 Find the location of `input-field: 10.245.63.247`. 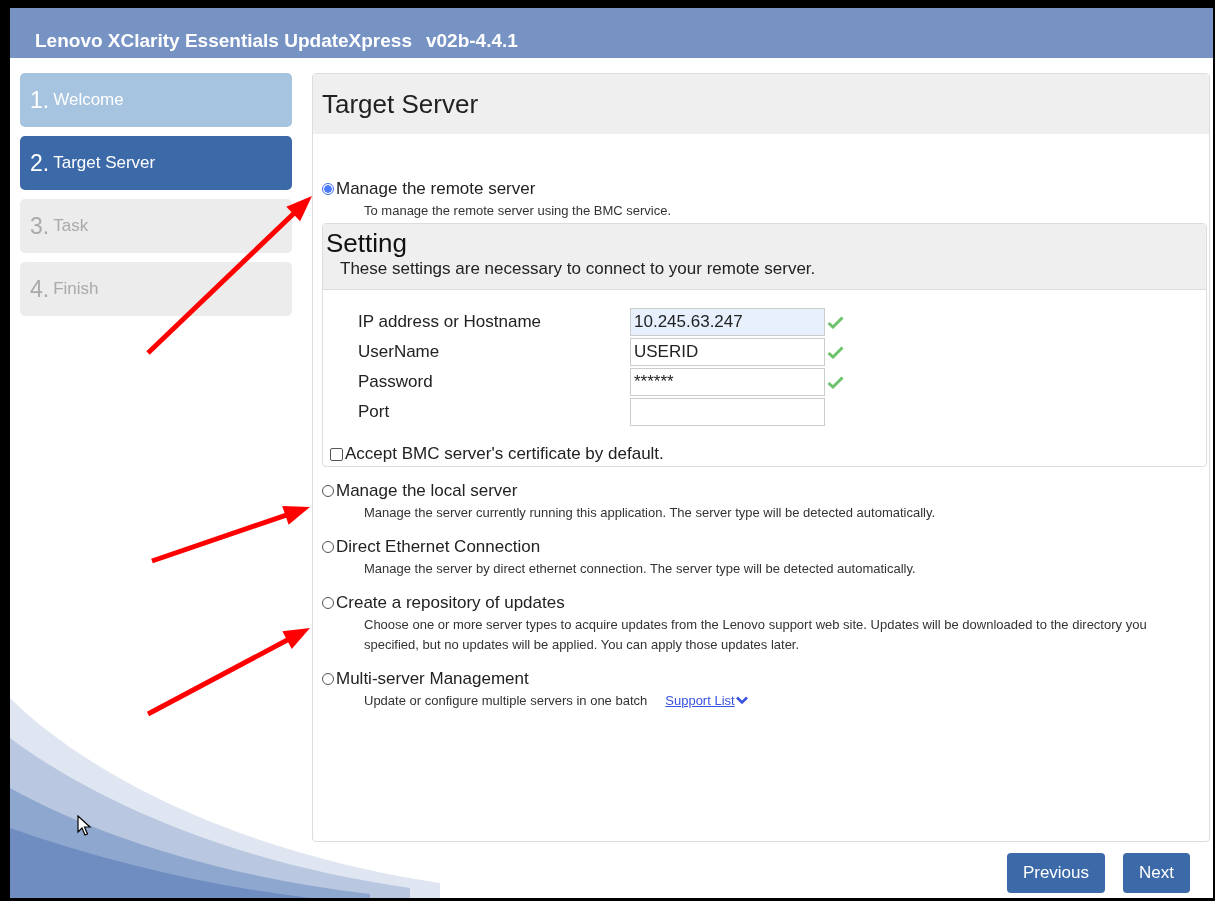

input-field: 10.245.63.247 is located at coordinates (727, 322).